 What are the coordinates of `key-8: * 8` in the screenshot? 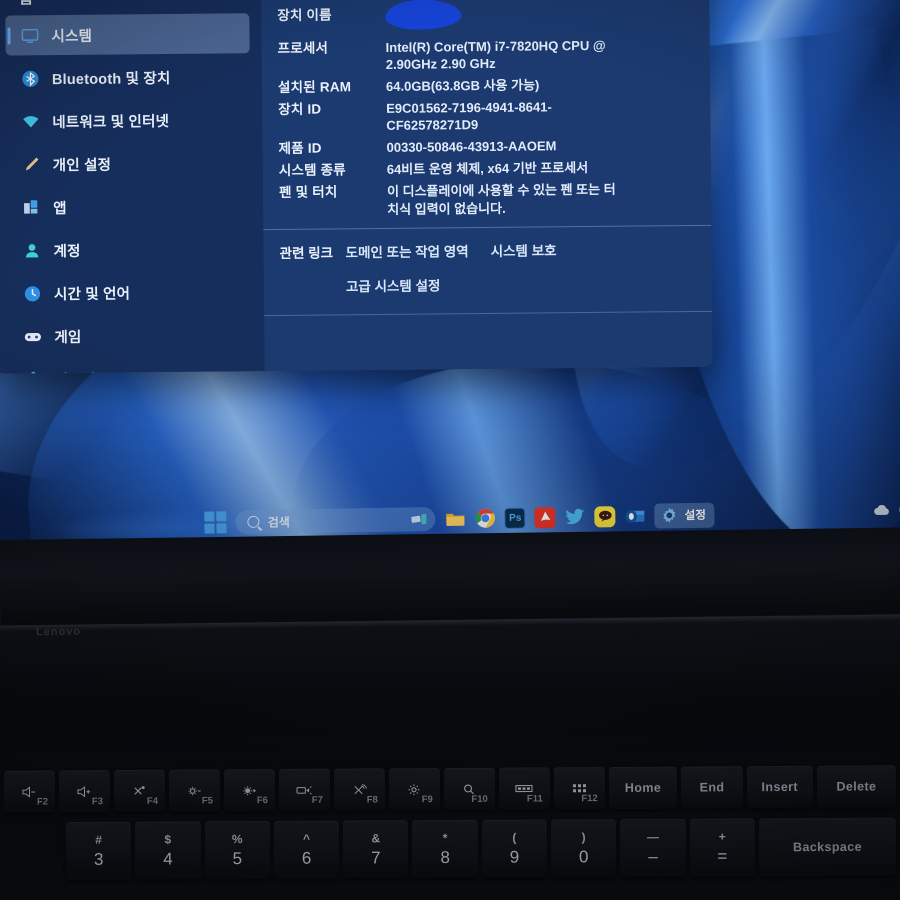 It's located at (445, 849).